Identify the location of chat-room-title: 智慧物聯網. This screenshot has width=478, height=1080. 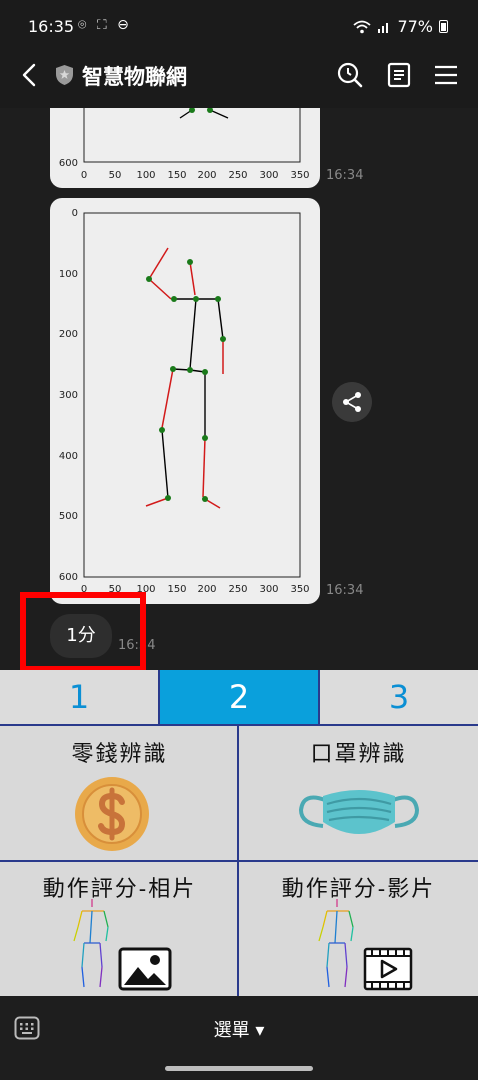
(134, 77).